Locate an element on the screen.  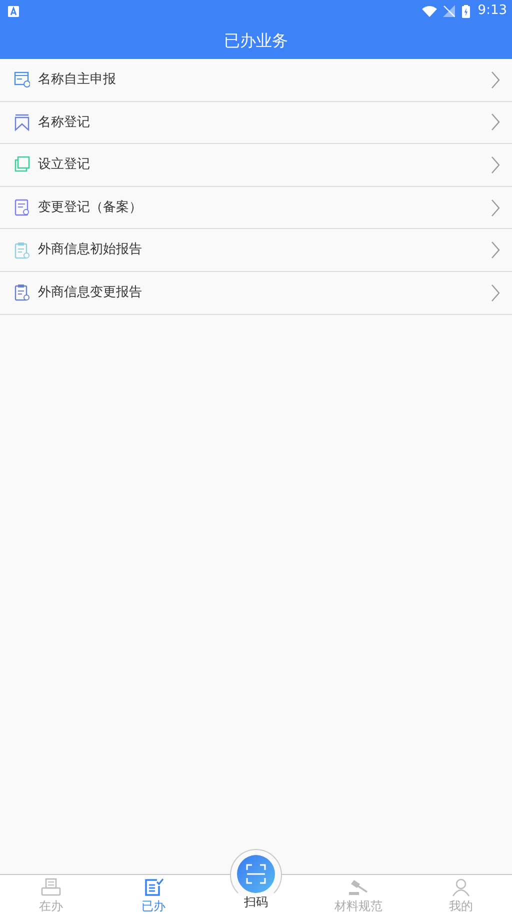
done-icon is located at coordinates (154, 887).